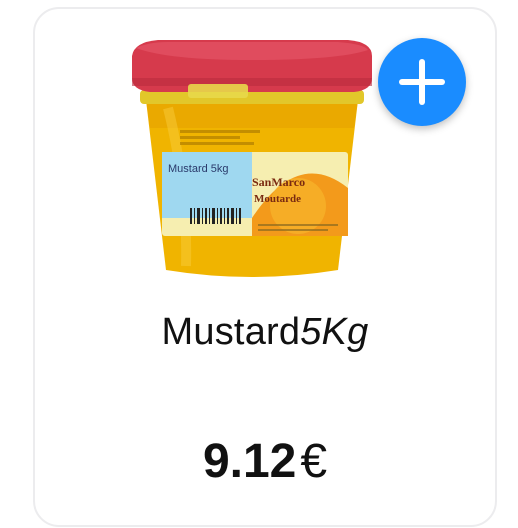  I want to click on price-currency: €, so click(314, 461).